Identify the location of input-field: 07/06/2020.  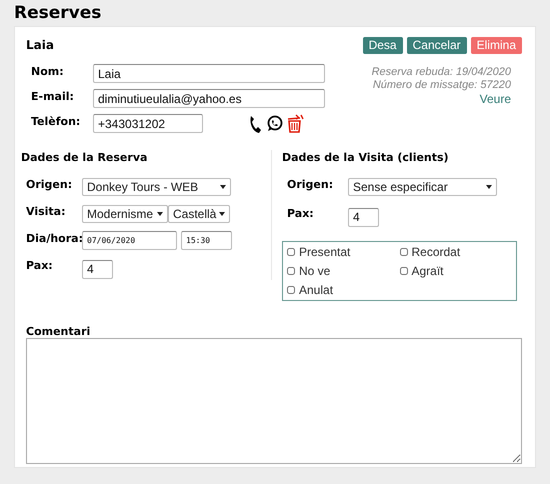
(129, 240).